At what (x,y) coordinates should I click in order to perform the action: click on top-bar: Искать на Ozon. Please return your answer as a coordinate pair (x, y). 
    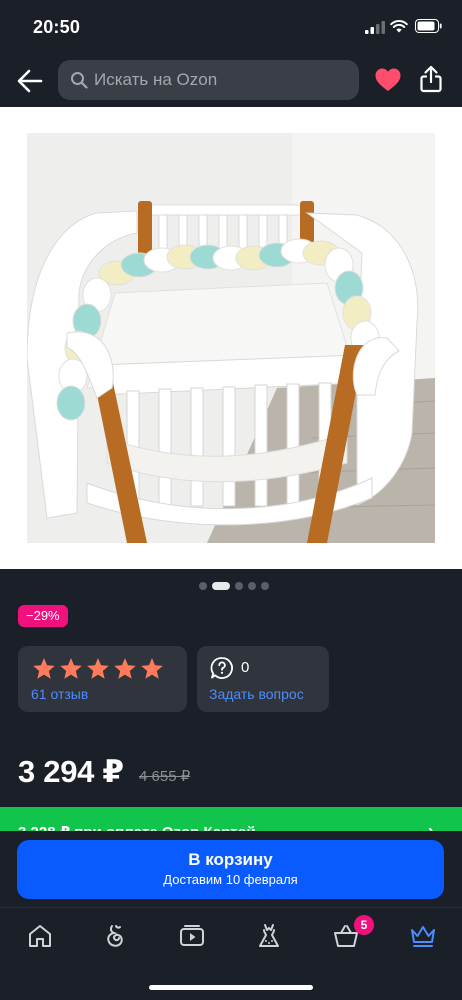
    Looking at the image, I should click on (231, 81).